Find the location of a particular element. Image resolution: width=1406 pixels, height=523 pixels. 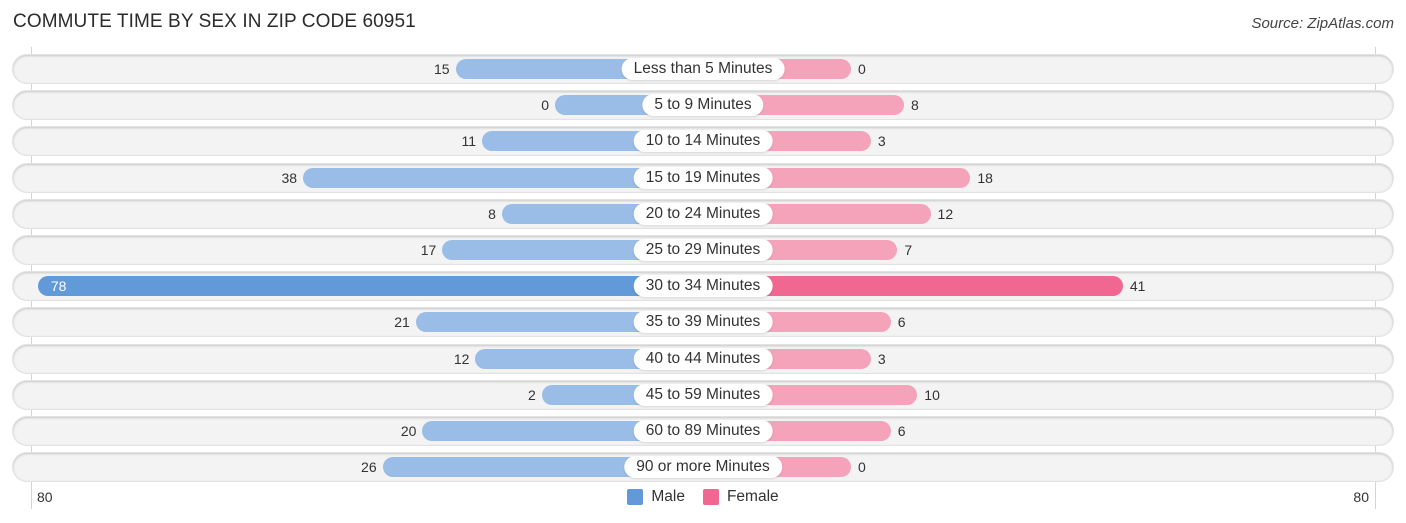

value-label-female: 8 is located at coordinates (915, 105).